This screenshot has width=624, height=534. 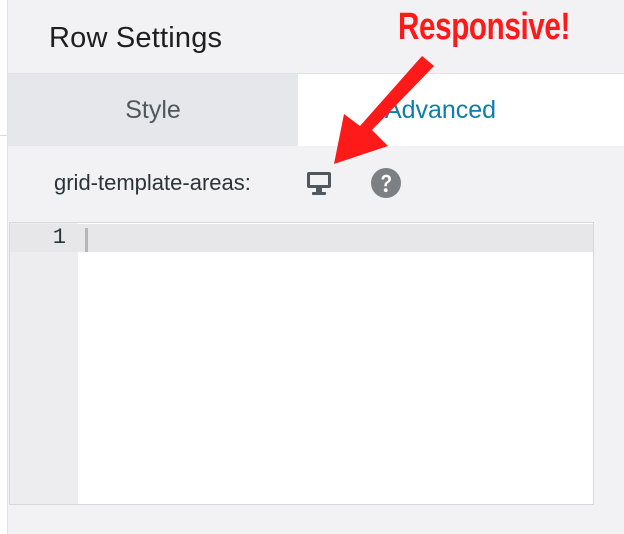 I want to click on left-edge-strip, so click(x=3, y=267).